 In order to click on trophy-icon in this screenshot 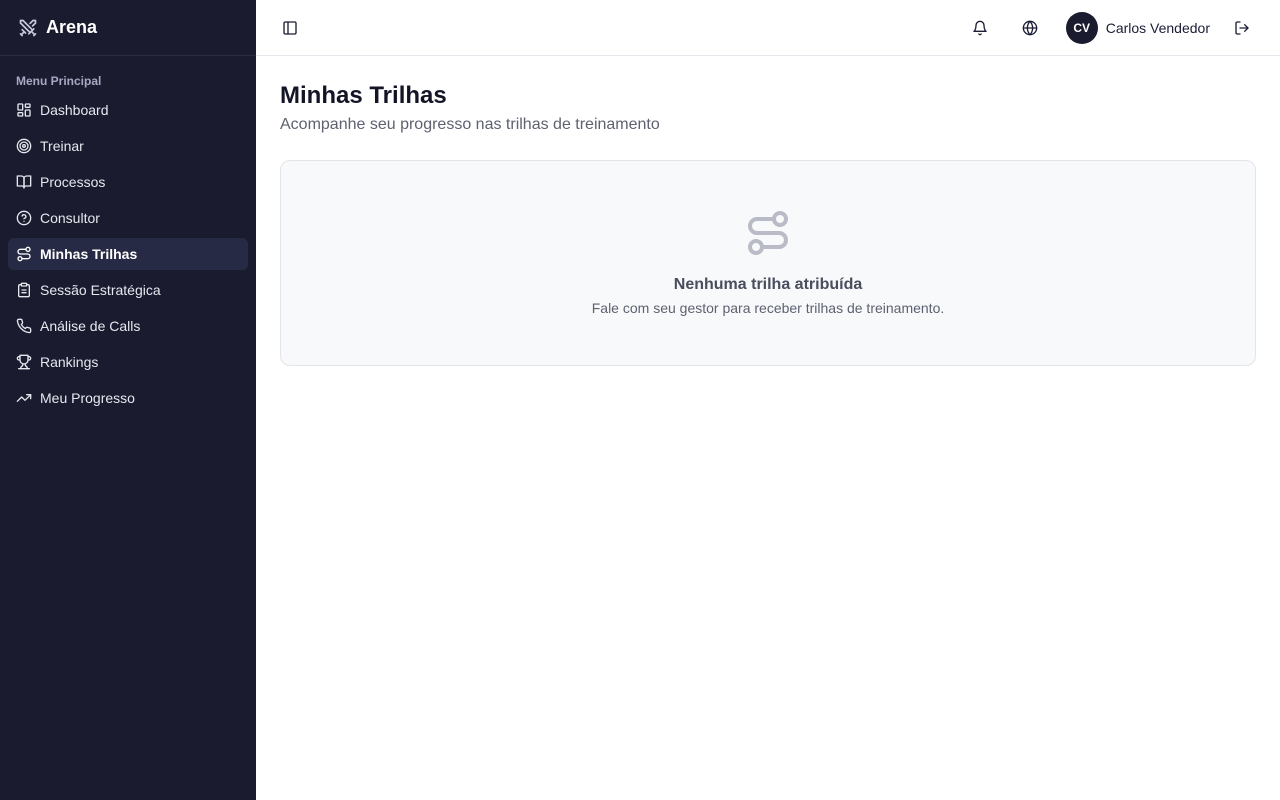, I will do `click(24, 362)`.